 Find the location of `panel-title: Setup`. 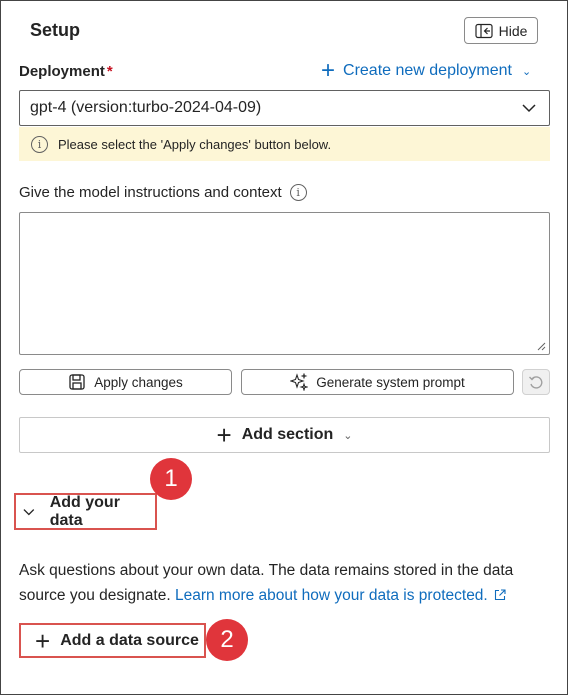

panel-title: Setup is located at coordinates (55, 30).